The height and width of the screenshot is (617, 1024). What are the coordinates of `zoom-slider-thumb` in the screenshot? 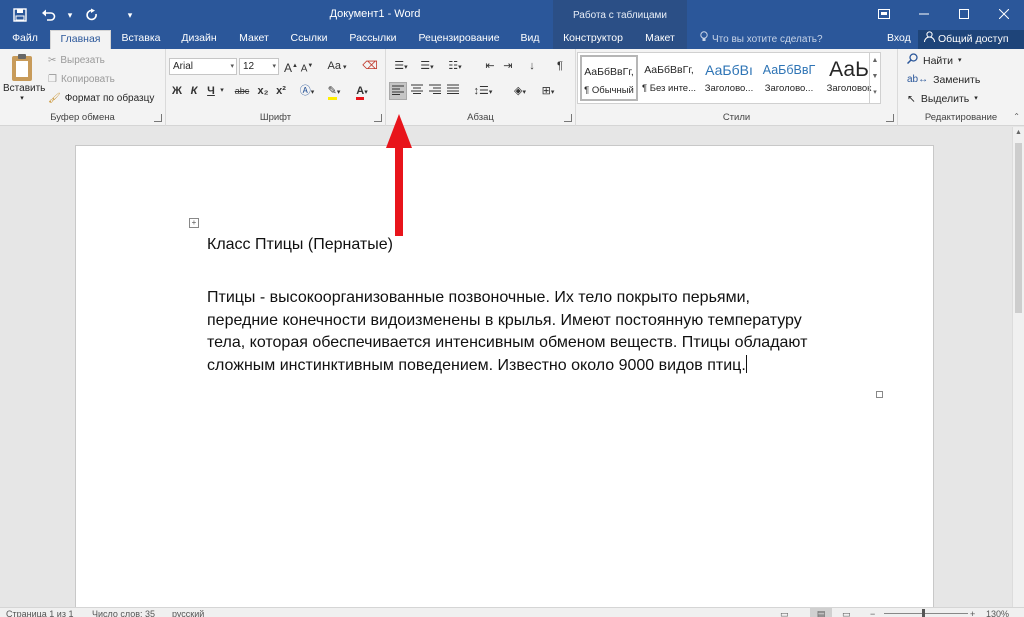 It's located at (923, 613).